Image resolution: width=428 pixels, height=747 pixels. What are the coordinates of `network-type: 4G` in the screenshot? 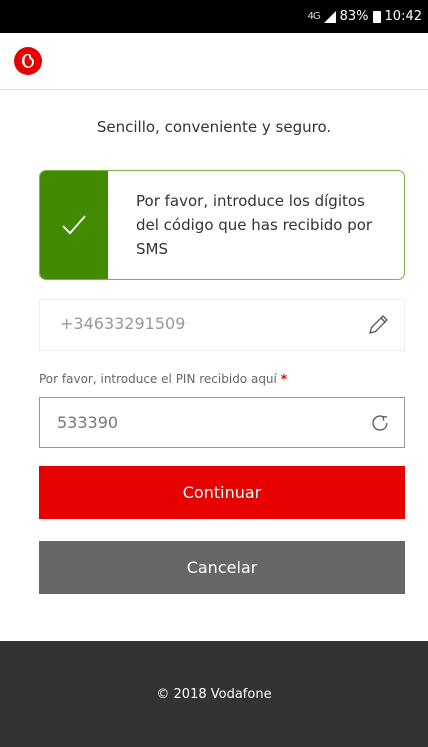 It's located at (314, 16).